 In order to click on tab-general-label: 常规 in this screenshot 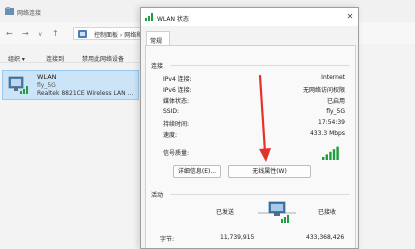, I will do `click(156, 41)`.